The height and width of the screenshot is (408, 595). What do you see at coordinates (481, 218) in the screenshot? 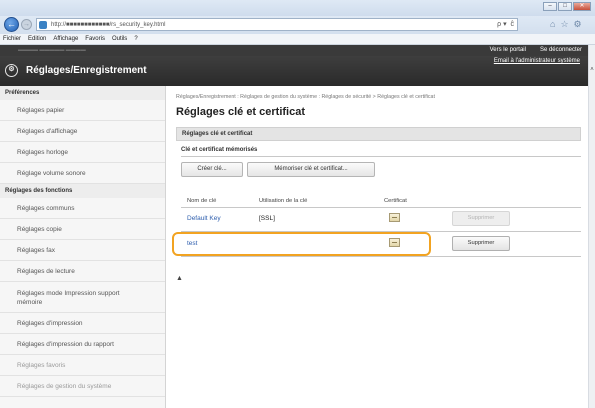
I see `delete-button-default: Supprimer` at bounding box center [481, 218].